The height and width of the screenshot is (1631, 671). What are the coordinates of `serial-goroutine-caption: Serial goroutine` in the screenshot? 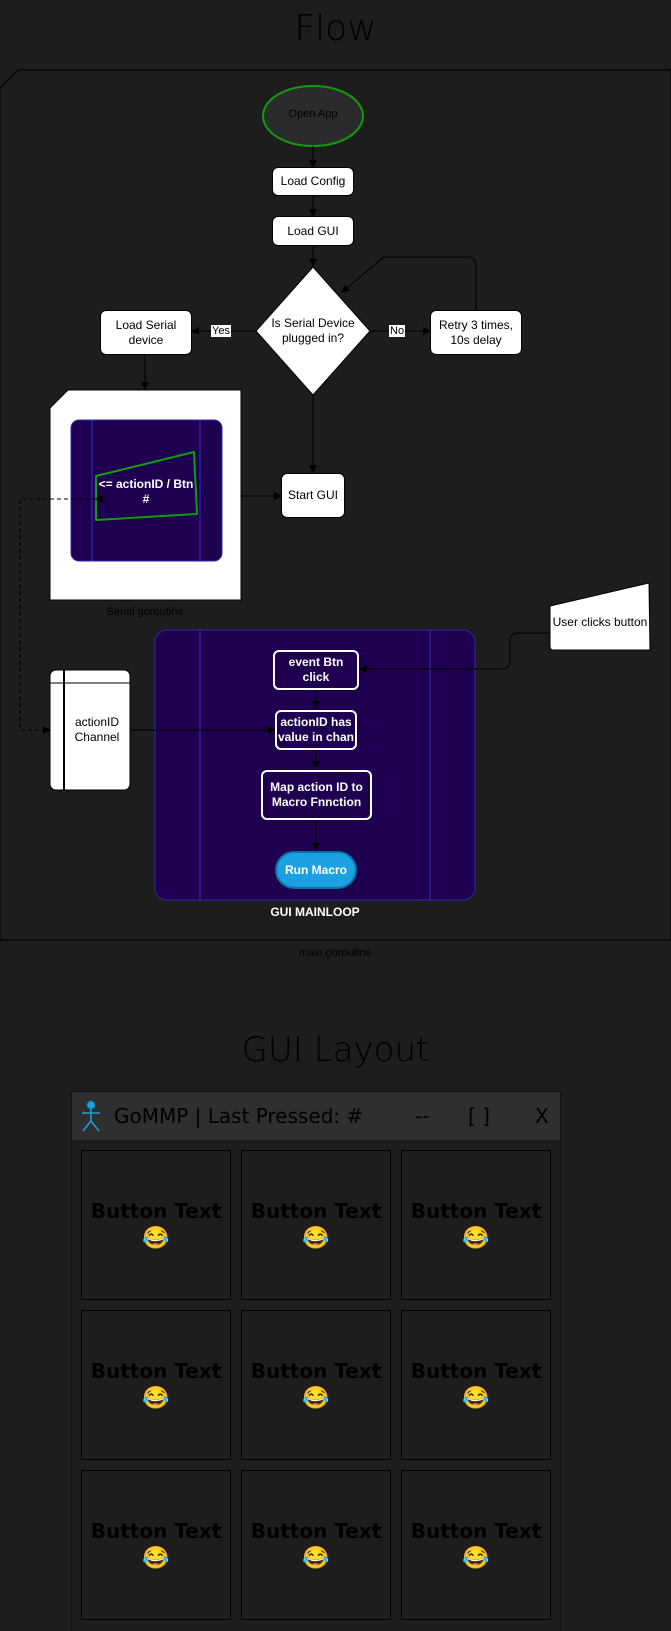 It's located at (145, 612).